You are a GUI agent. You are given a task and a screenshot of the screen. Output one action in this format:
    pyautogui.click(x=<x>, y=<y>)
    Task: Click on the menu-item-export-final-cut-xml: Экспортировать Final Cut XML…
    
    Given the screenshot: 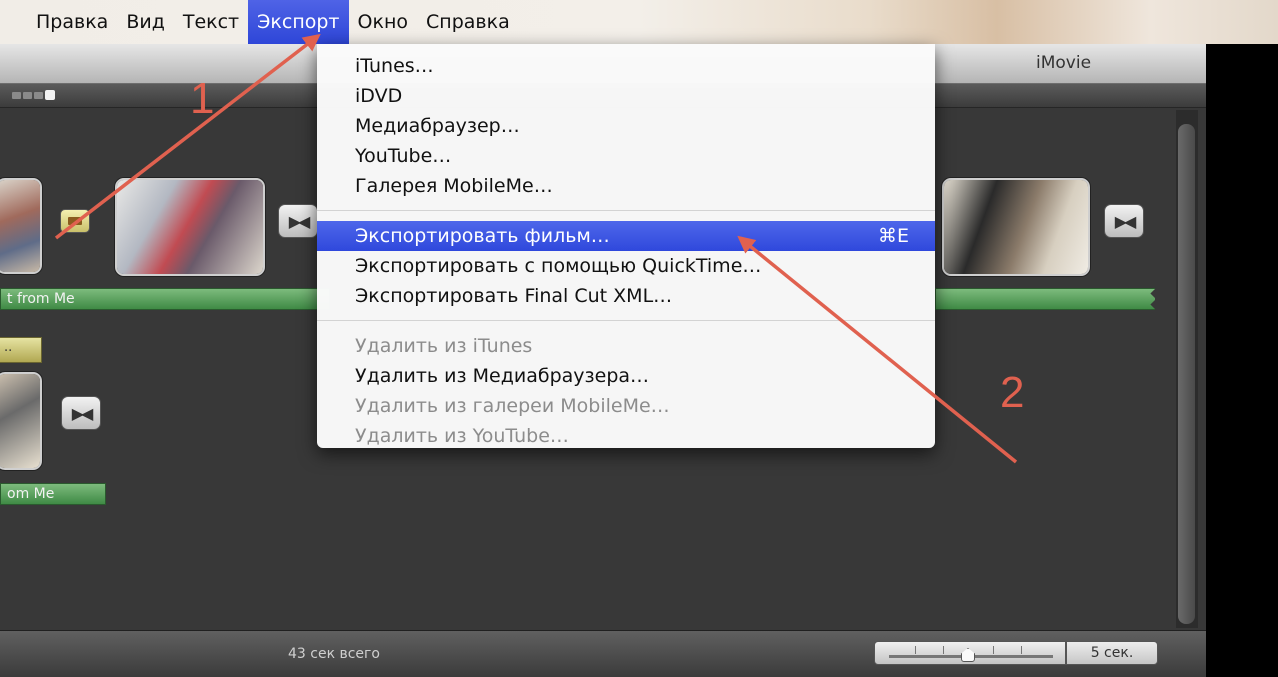 What is the action you would take?
    pyautogui.click(x=626, y=296)
    